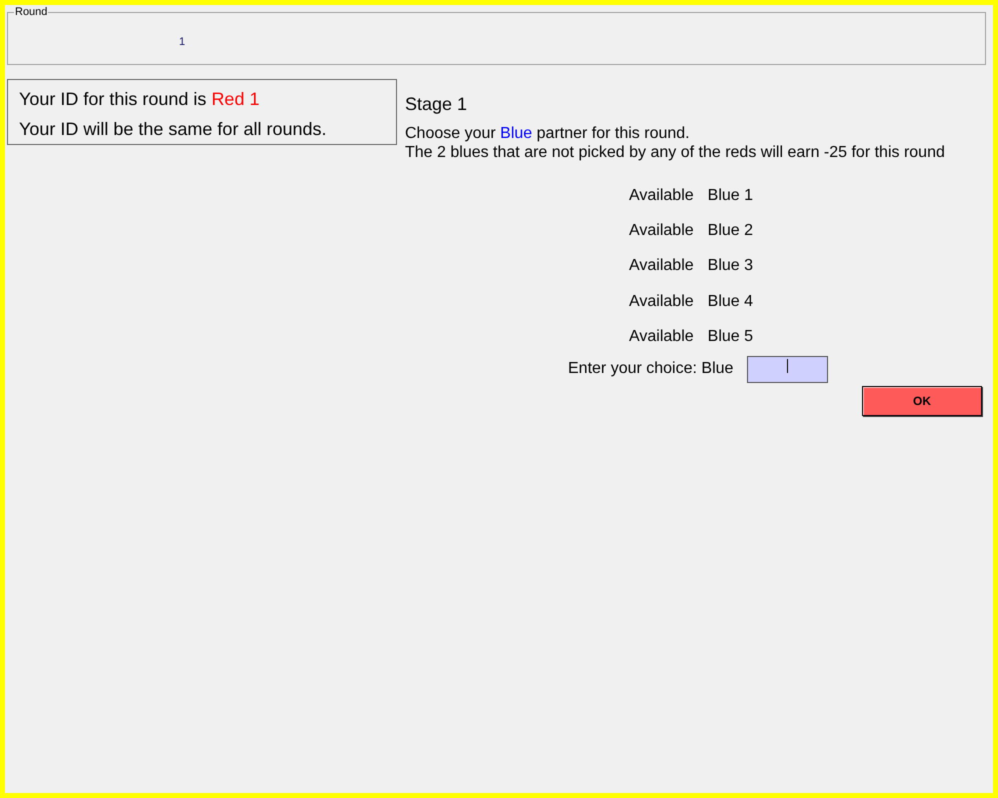 The image size is (998, 798). Describe the element at coordinates (731, 195) in the screenshot. I see `partner-name: Blue 1` at that location.